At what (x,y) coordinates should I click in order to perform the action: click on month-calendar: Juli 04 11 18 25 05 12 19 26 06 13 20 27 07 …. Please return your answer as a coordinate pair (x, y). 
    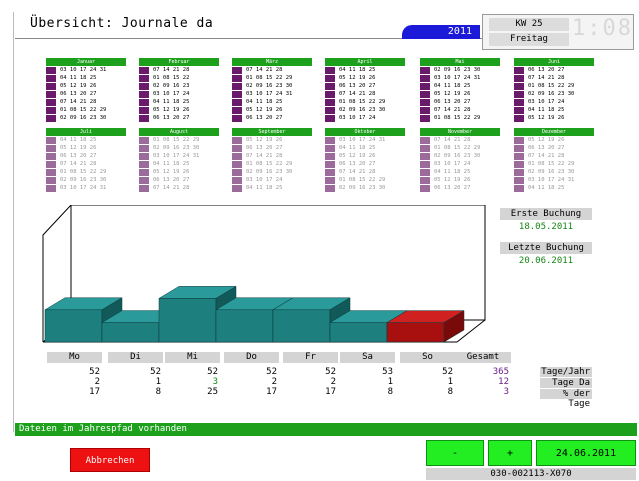
    Looking at the image, I should click on (86, 164).